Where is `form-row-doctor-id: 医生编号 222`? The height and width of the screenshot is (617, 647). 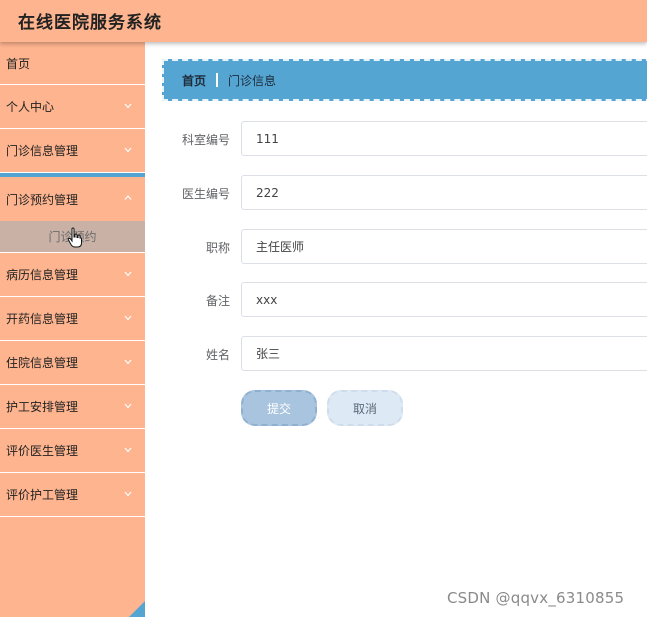
form-row-doctor-id: 医生编号 222 is located at coordinates (396, 192).